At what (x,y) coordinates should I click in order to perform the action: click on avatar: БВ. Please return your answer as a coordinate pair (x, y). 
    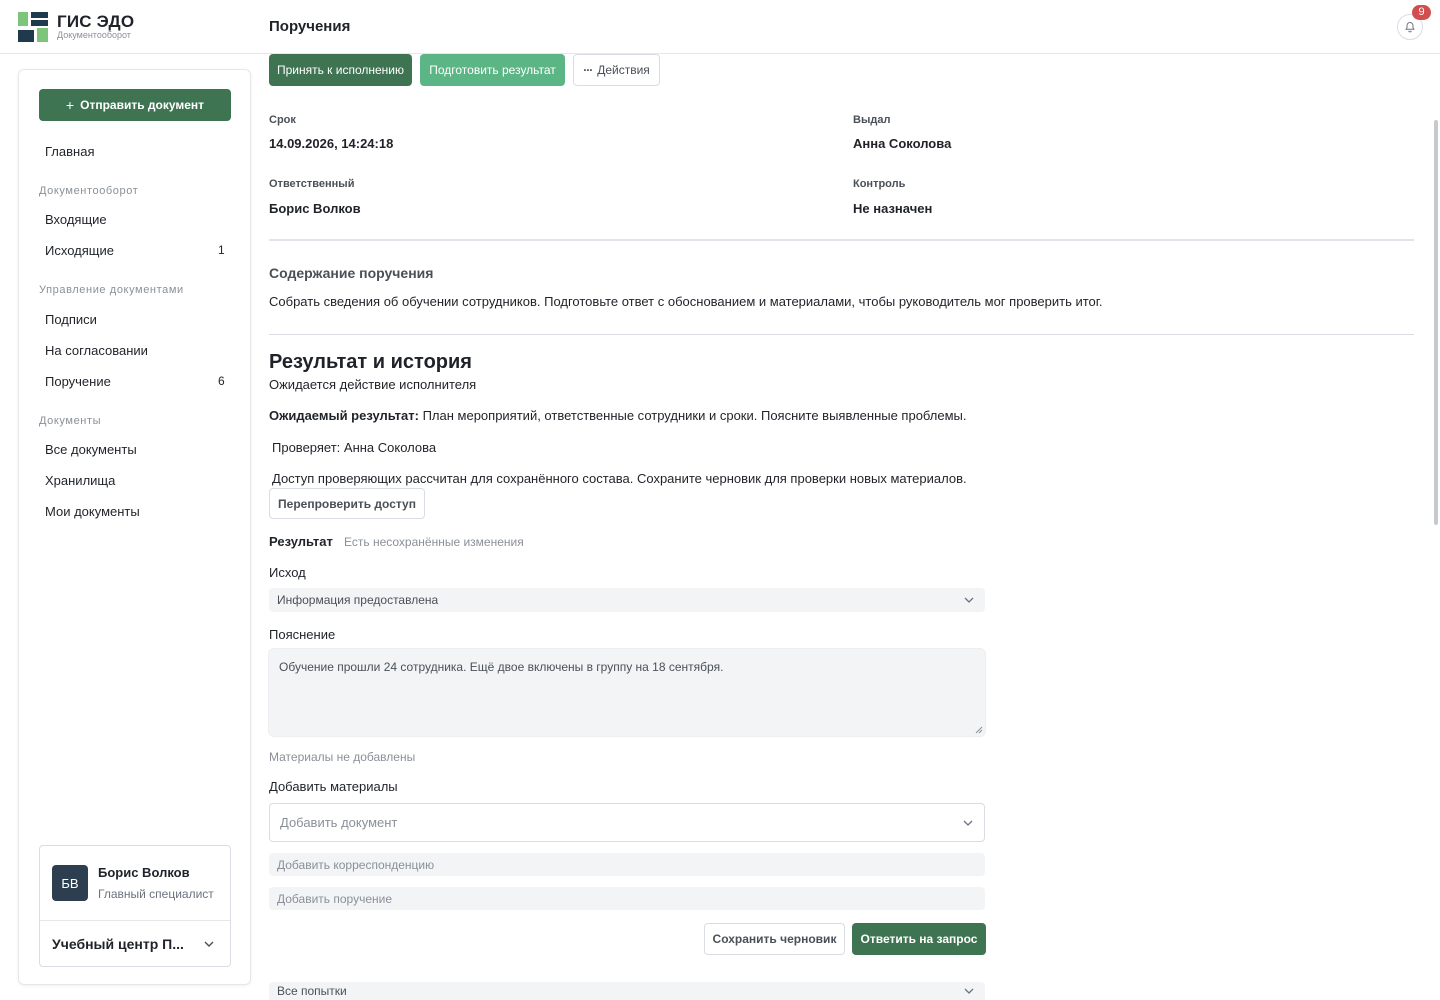
    Looking at the image, I should click on (70, 883).